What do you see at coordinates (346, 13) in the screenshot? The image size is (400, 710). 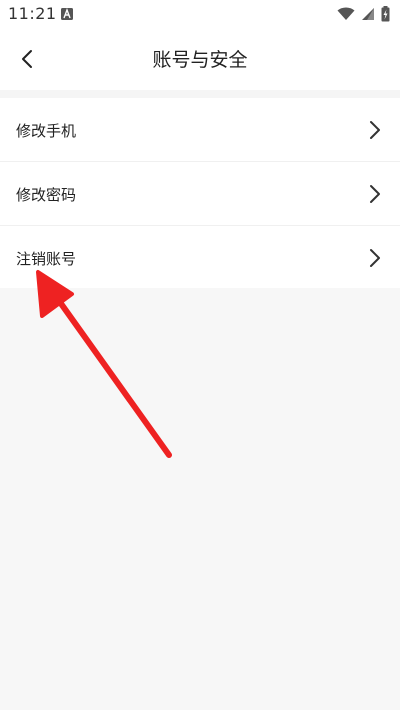 I see `wifi-icon` at bounding box center [346, 13].